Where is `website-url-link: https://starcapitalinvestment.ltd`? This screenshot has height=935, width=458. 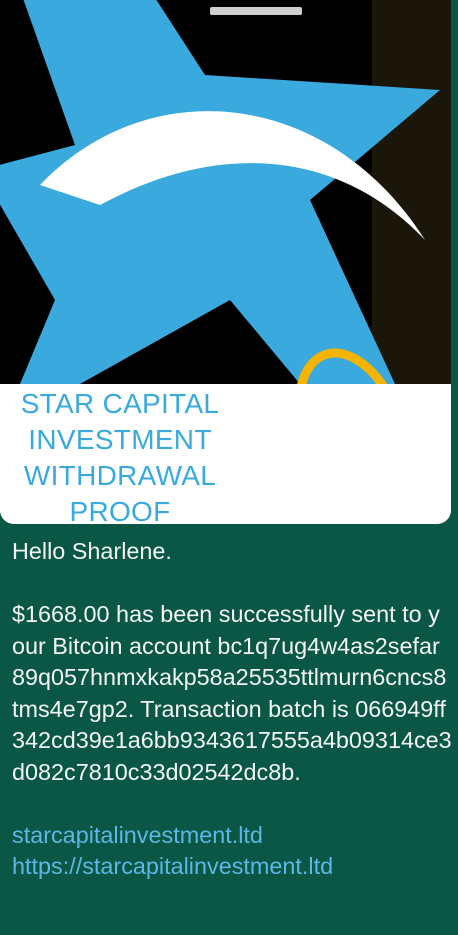
website-url-link: https://starcapitalinvestment.ltd is located at coordinates (232, 867).